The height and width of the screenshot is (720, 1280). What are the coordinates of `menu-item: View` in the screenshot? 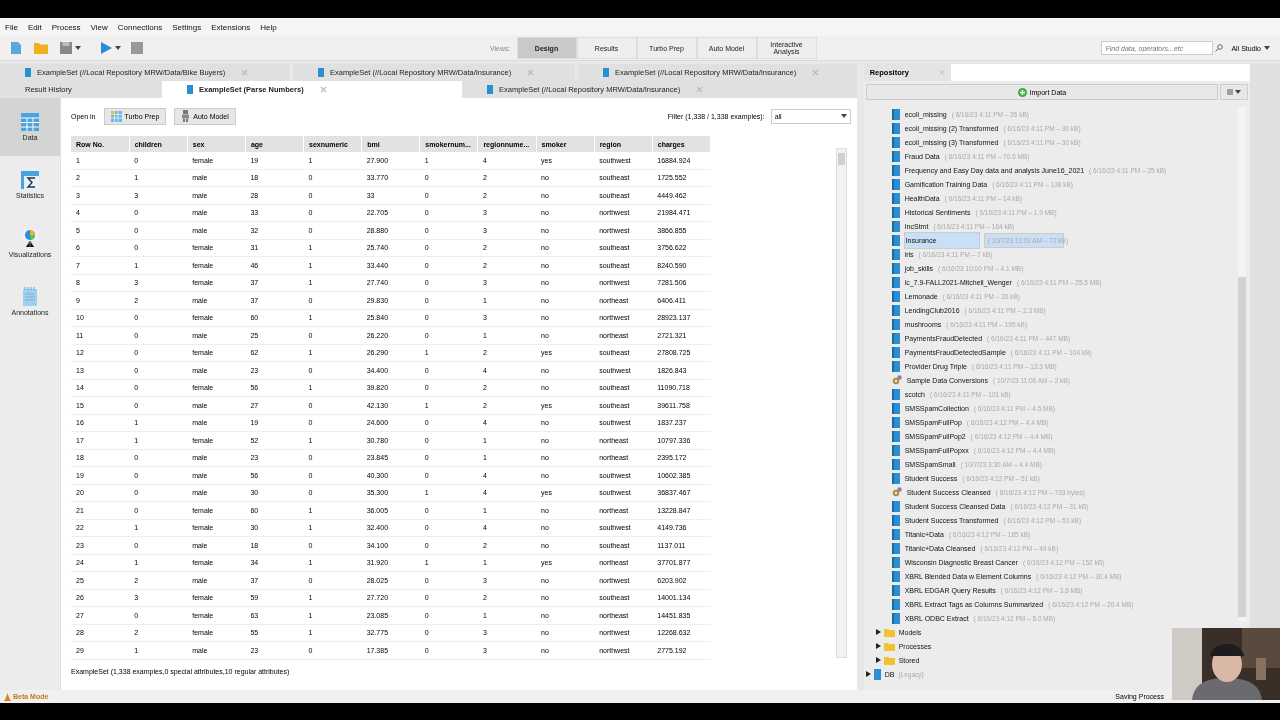 It's located at (99, 27).